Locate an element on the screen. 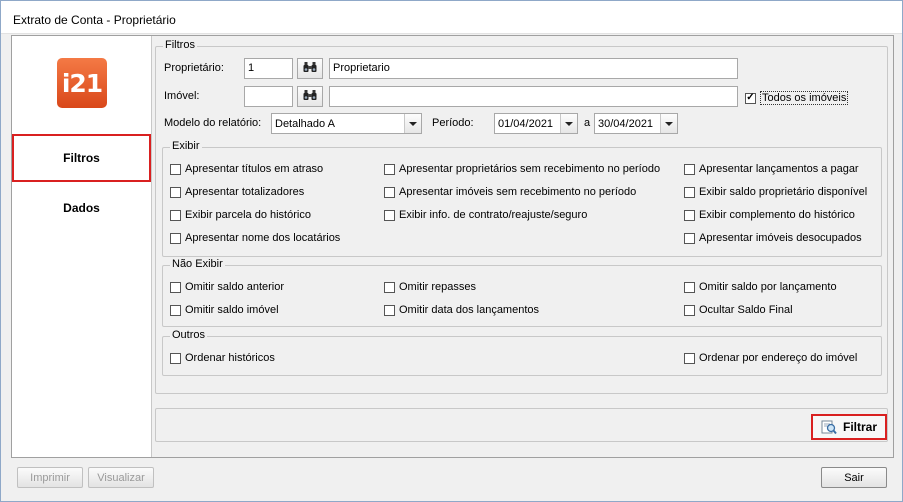  exibir-option-complemento-historico: Exibir complemento do histórico is located at coordinates (769, 215).